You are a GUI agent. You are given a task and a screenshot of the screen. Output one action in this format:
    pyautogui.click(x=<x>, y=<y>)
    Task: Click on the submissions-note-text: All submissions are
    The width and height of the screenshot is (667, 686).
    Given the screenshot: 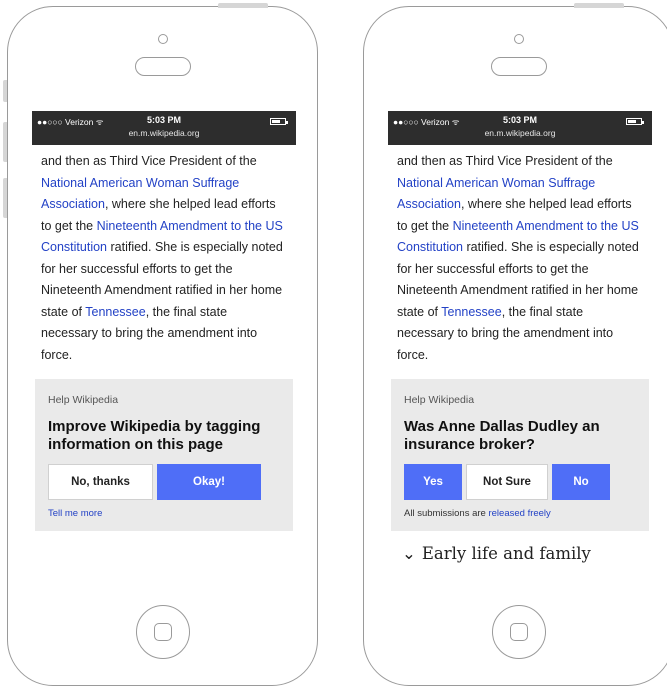 What is the action you would take?
    pyautogui.click(x=446, y=513)
    